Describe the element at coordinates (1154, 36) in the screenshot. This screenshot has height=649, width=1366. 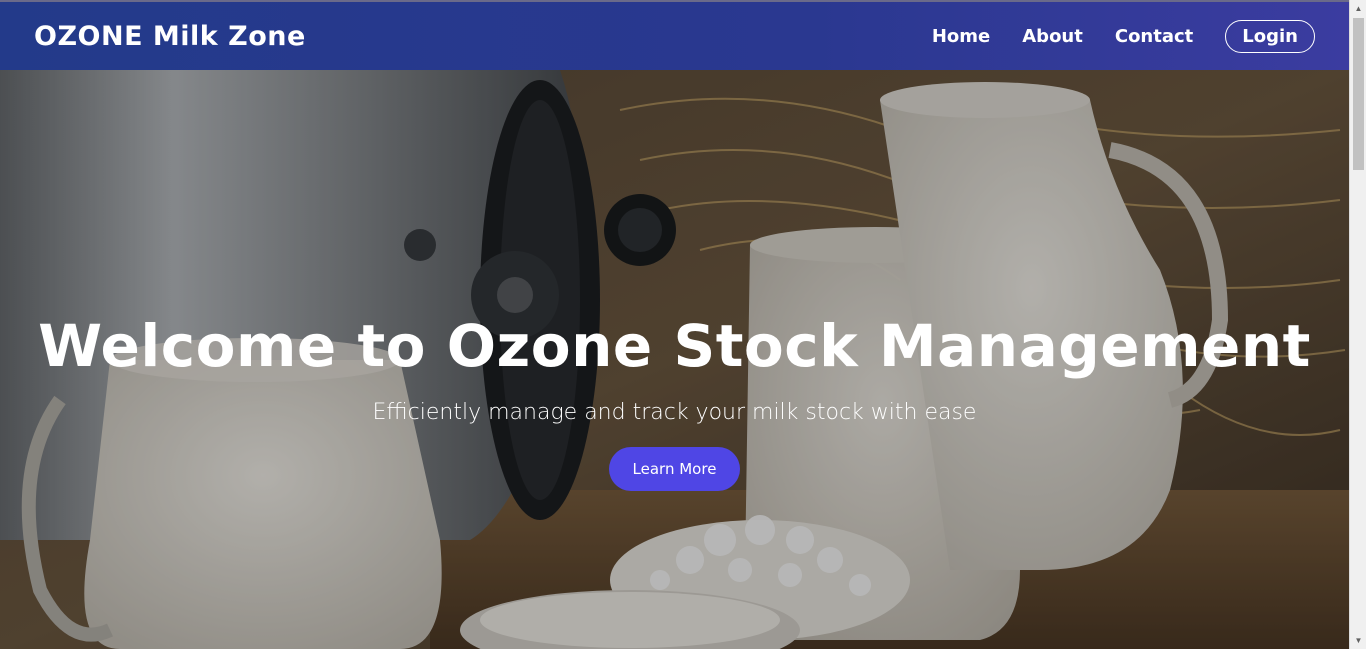
I see `nav-contact-link: Contact` at that location.